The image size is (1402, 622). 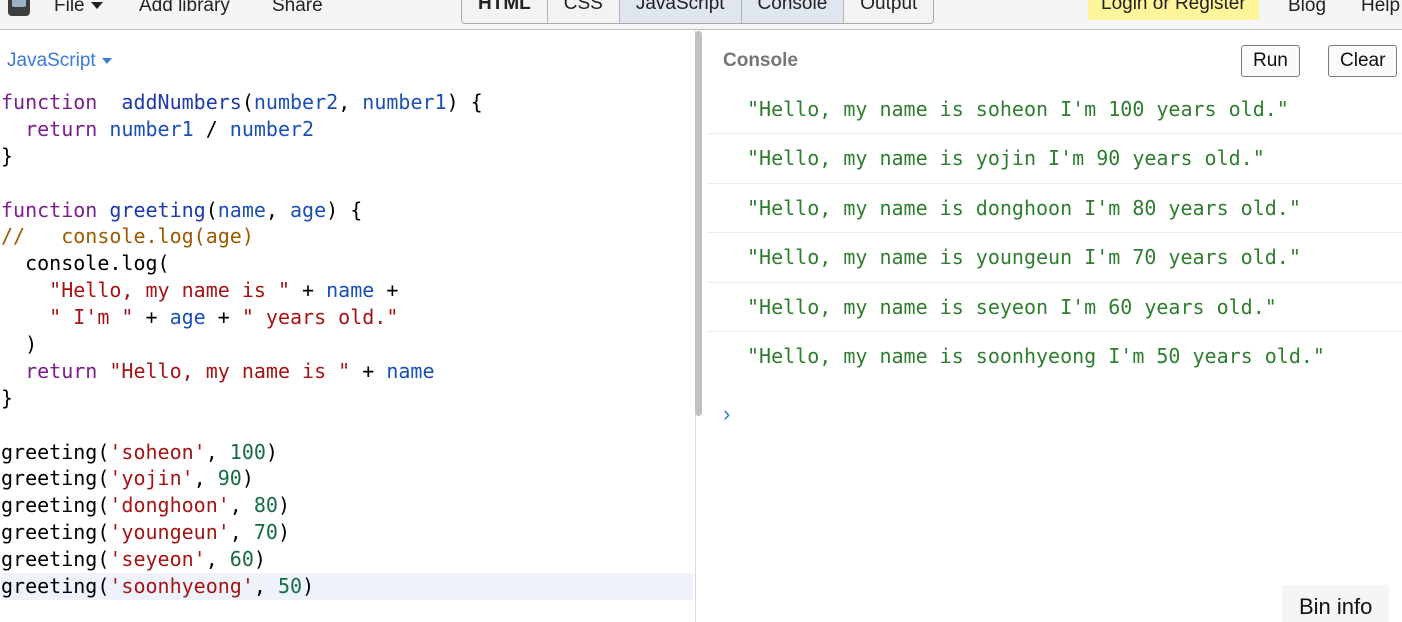 I want to click on code-line: greeting('soheon', 100), so click(x=347, y=452).